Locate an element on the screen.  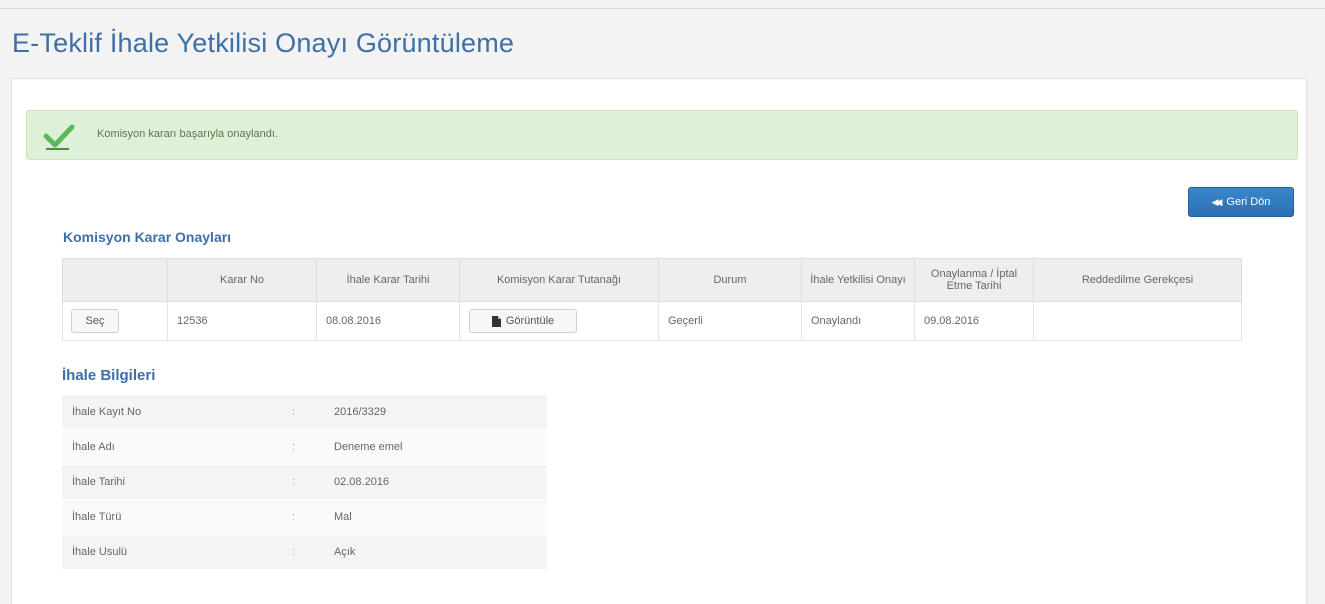
alert-message: Komisyon kararı başarıyla onaylandı. is located at coordinates (187, 134).